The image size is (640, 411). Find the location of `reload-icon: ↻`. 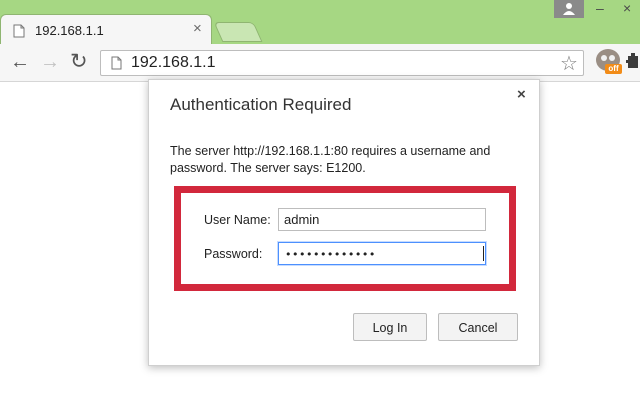

reload-icon: ↻ is located at coordinates (79, 61).